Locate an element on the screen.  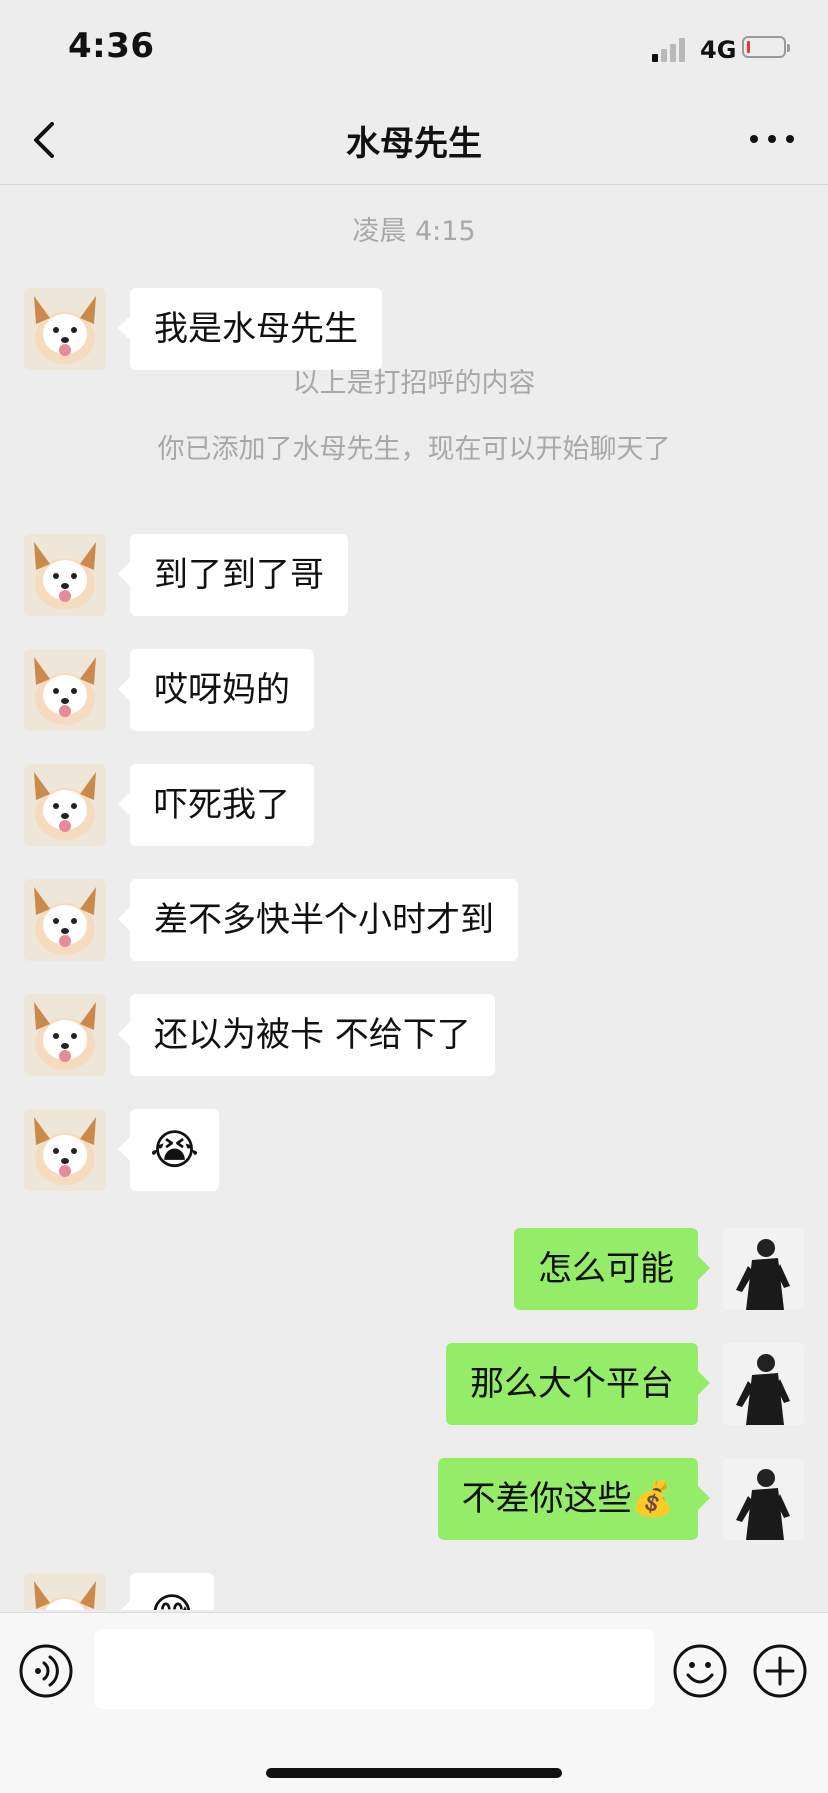
status-time: 4:36 is located at coordinates (111, 46).